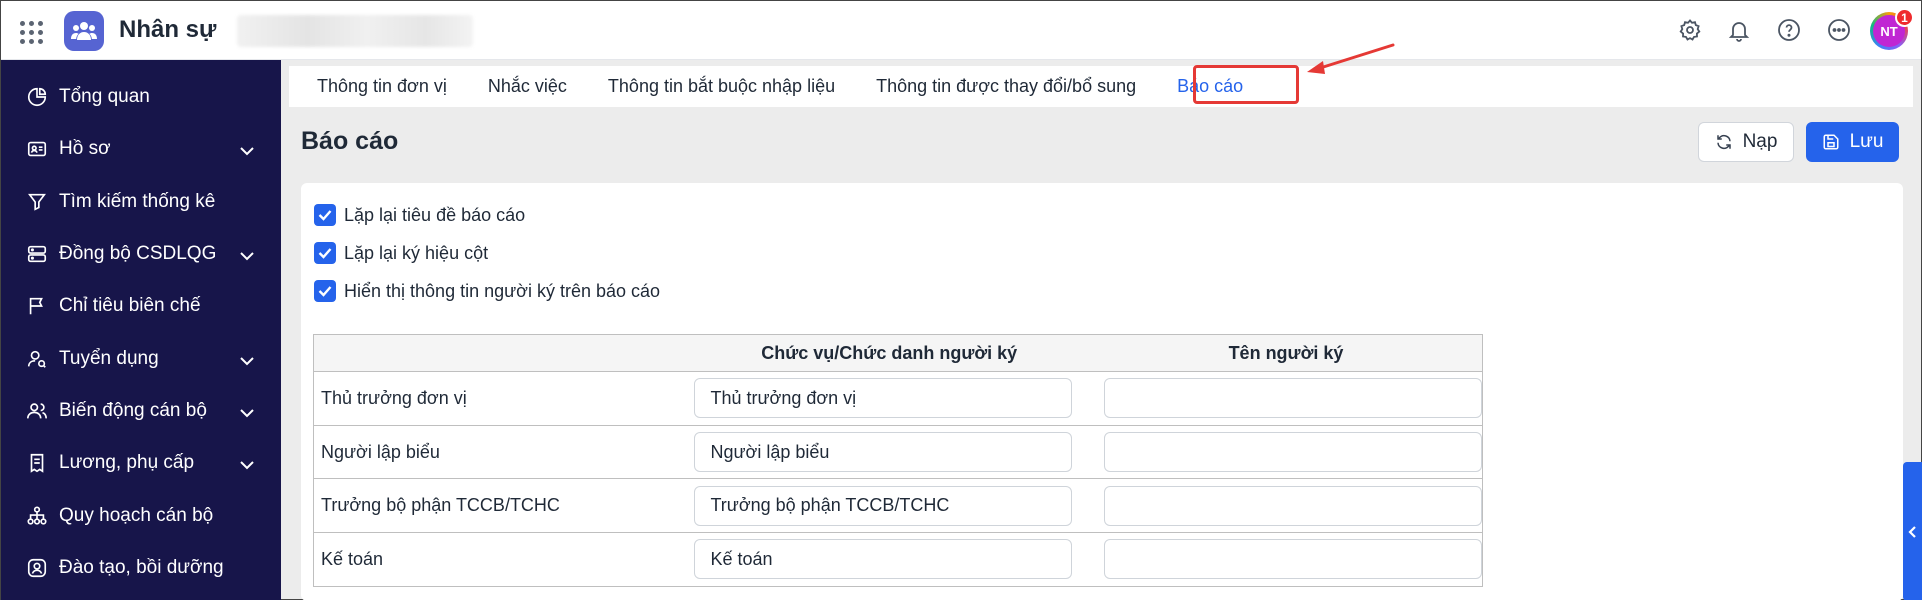 Image resolution: width=1922 pixels, height=600 pixels. I want to click on reload-label: Nạp, so click(1760, 141).